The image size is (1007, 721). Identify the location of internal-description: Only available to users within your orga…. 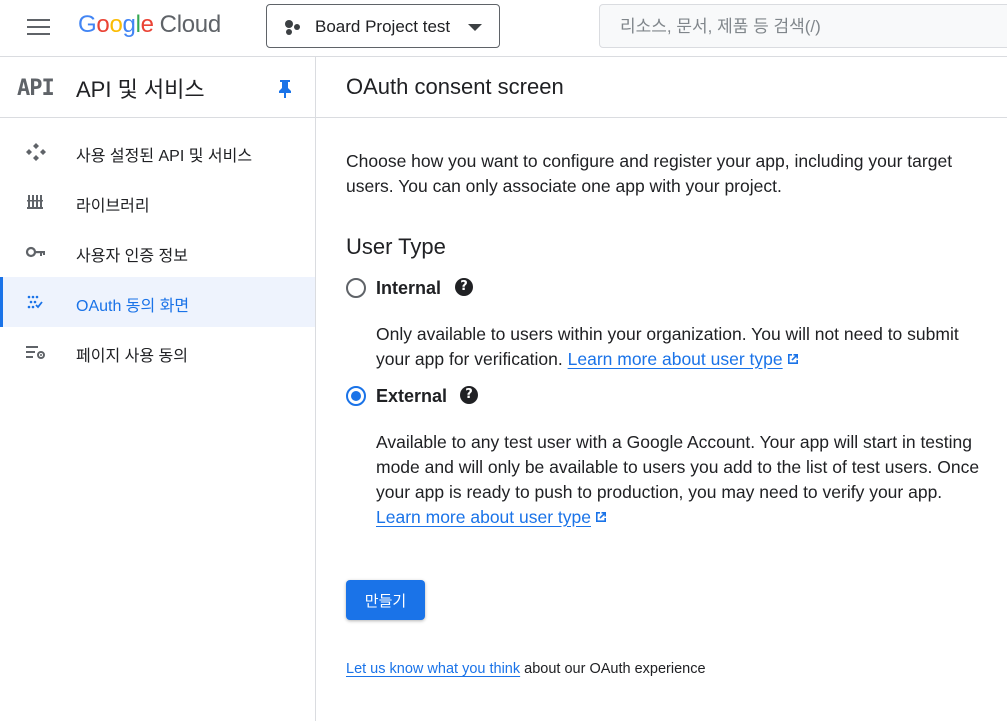
(667, 346).